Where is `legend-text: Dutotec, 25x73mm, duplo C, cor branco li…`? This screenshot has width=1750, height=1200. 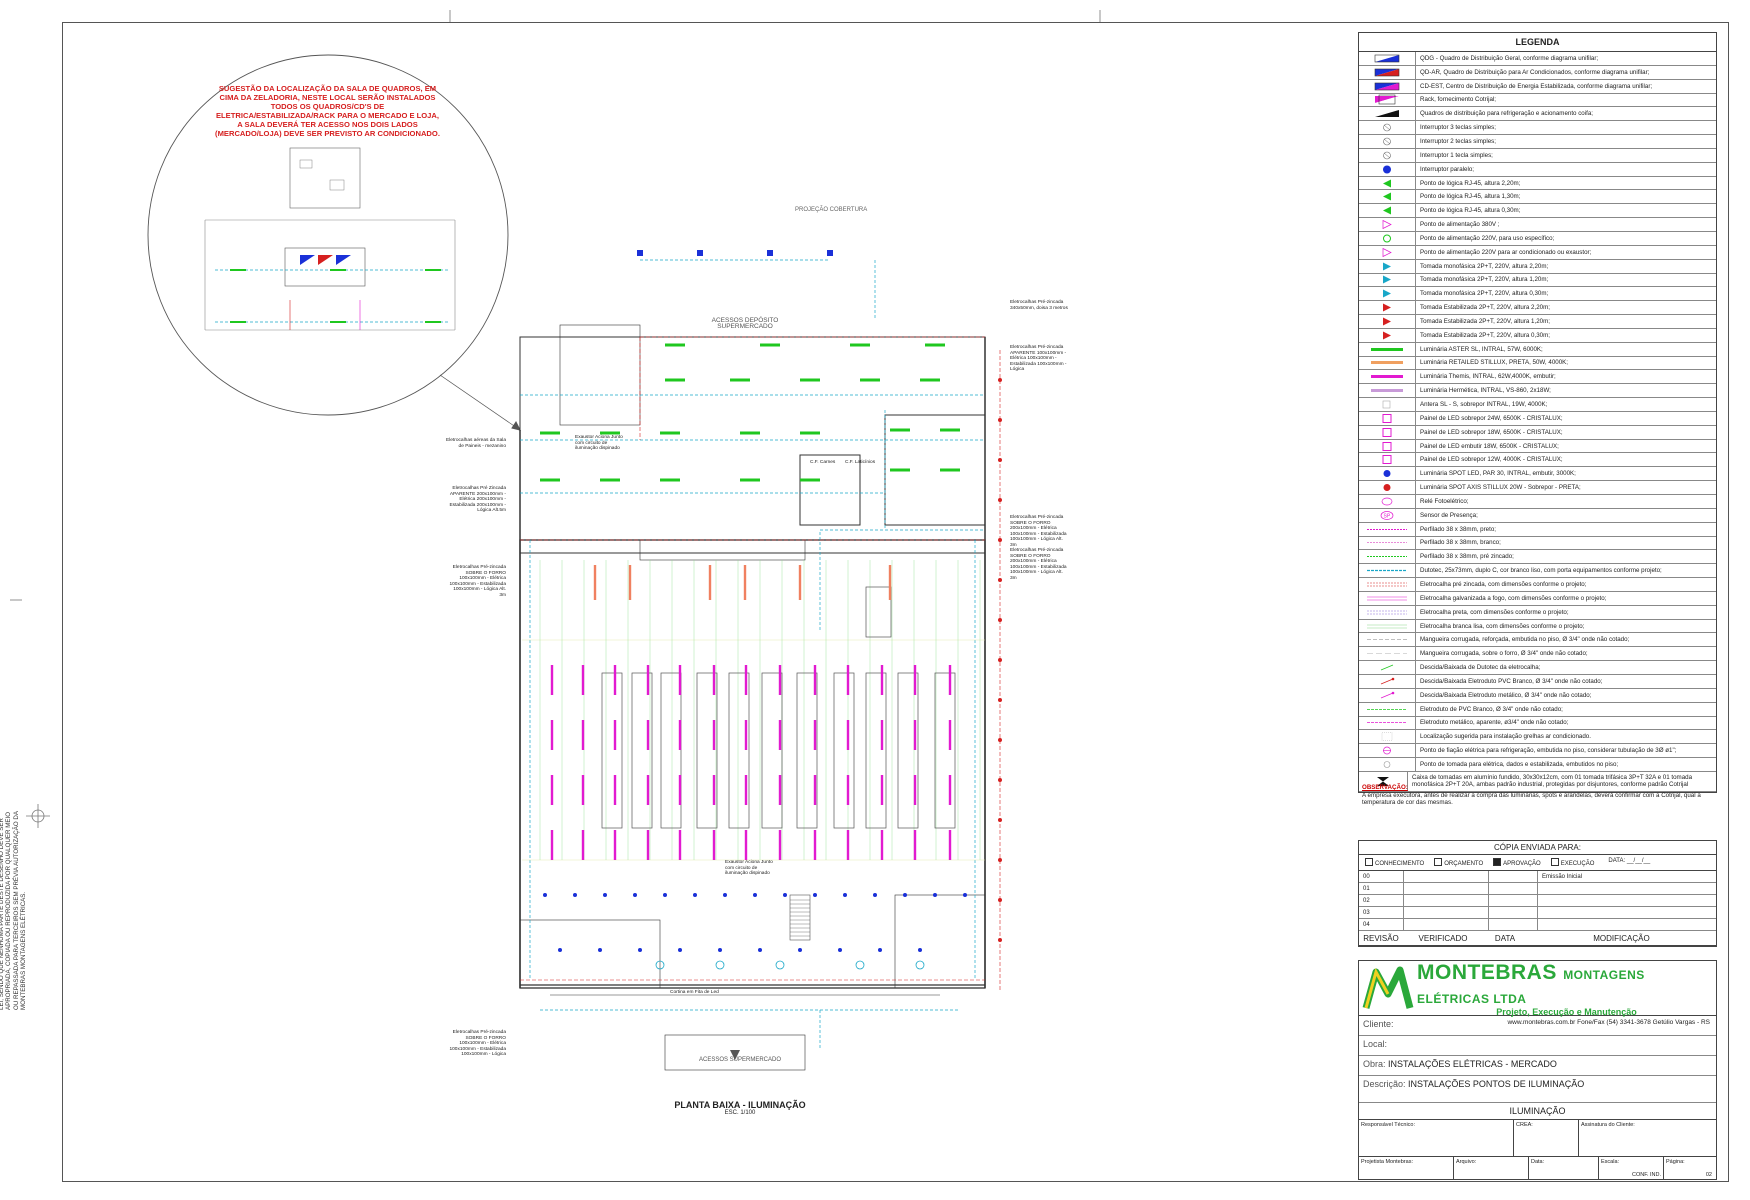
legend-text: Dutotec, 25x73mm, duplo C, cor branco li… is located at coordinates (1541, 571).